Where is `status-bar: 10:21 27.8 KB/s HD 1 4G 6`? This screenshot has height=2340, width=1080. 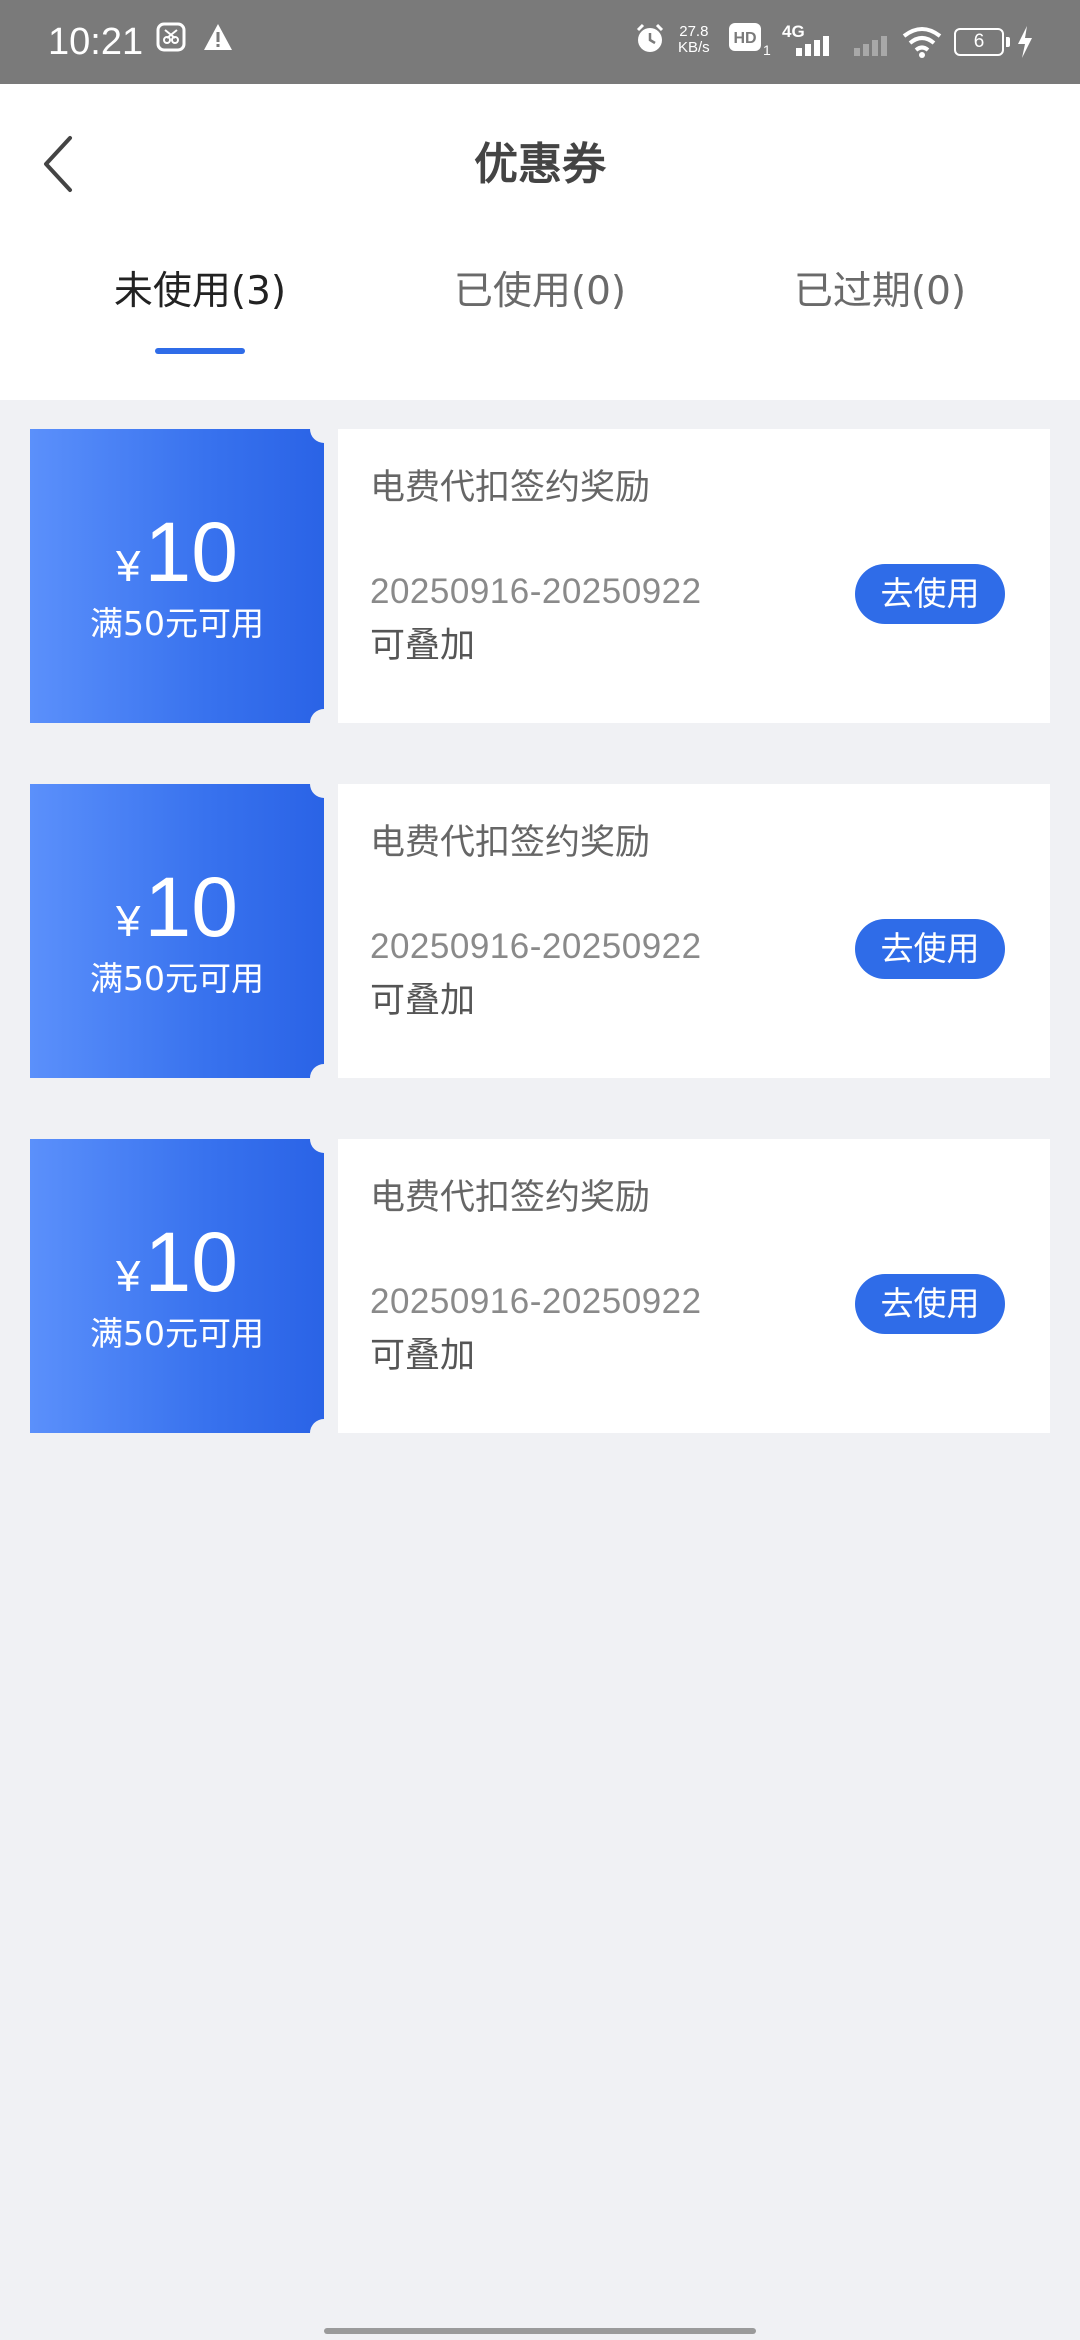 status-bar: 10:21 27.8 KB/s HD 1 4G 6 is located at coordinates (540, 42).